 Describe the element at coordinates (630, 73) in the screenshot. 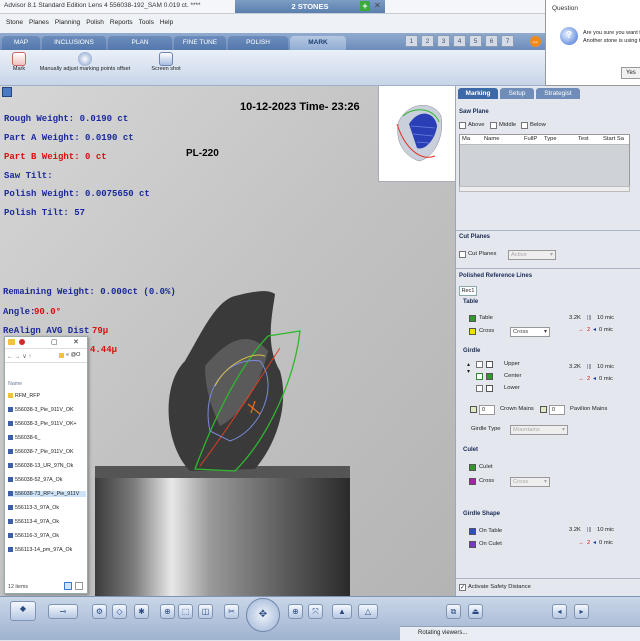

I see `yes-button: Yes` at that location.